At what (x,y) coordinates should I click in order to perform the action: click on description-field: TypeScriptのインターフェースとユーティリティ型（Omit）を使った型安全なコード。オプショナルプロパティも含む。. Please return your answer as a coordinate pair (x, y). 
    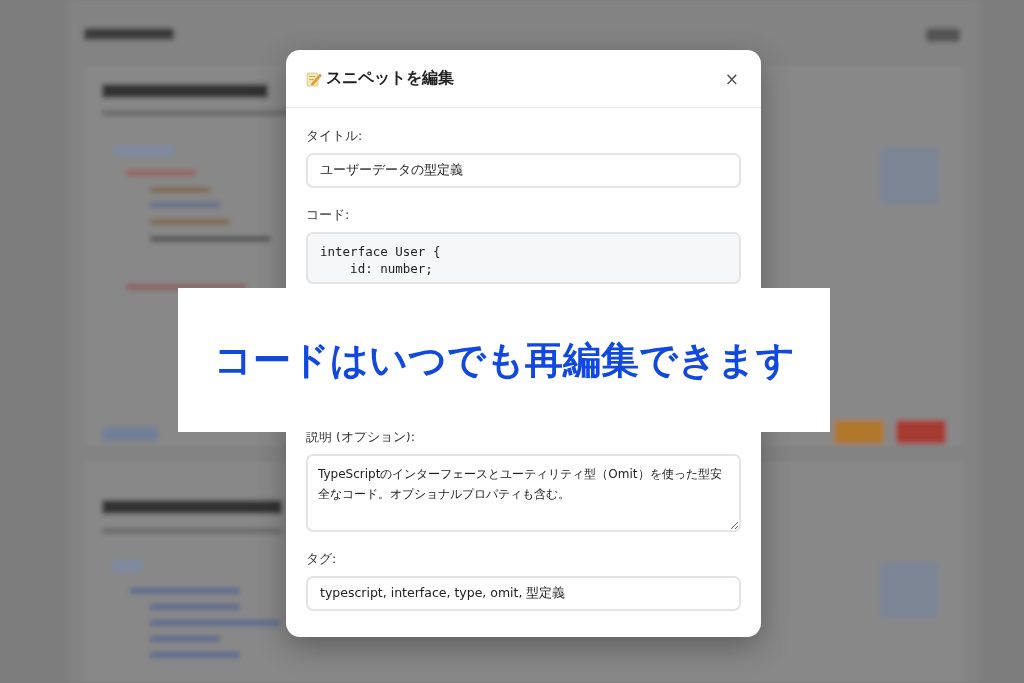
    Looking at the image, I should click on (523, 493).